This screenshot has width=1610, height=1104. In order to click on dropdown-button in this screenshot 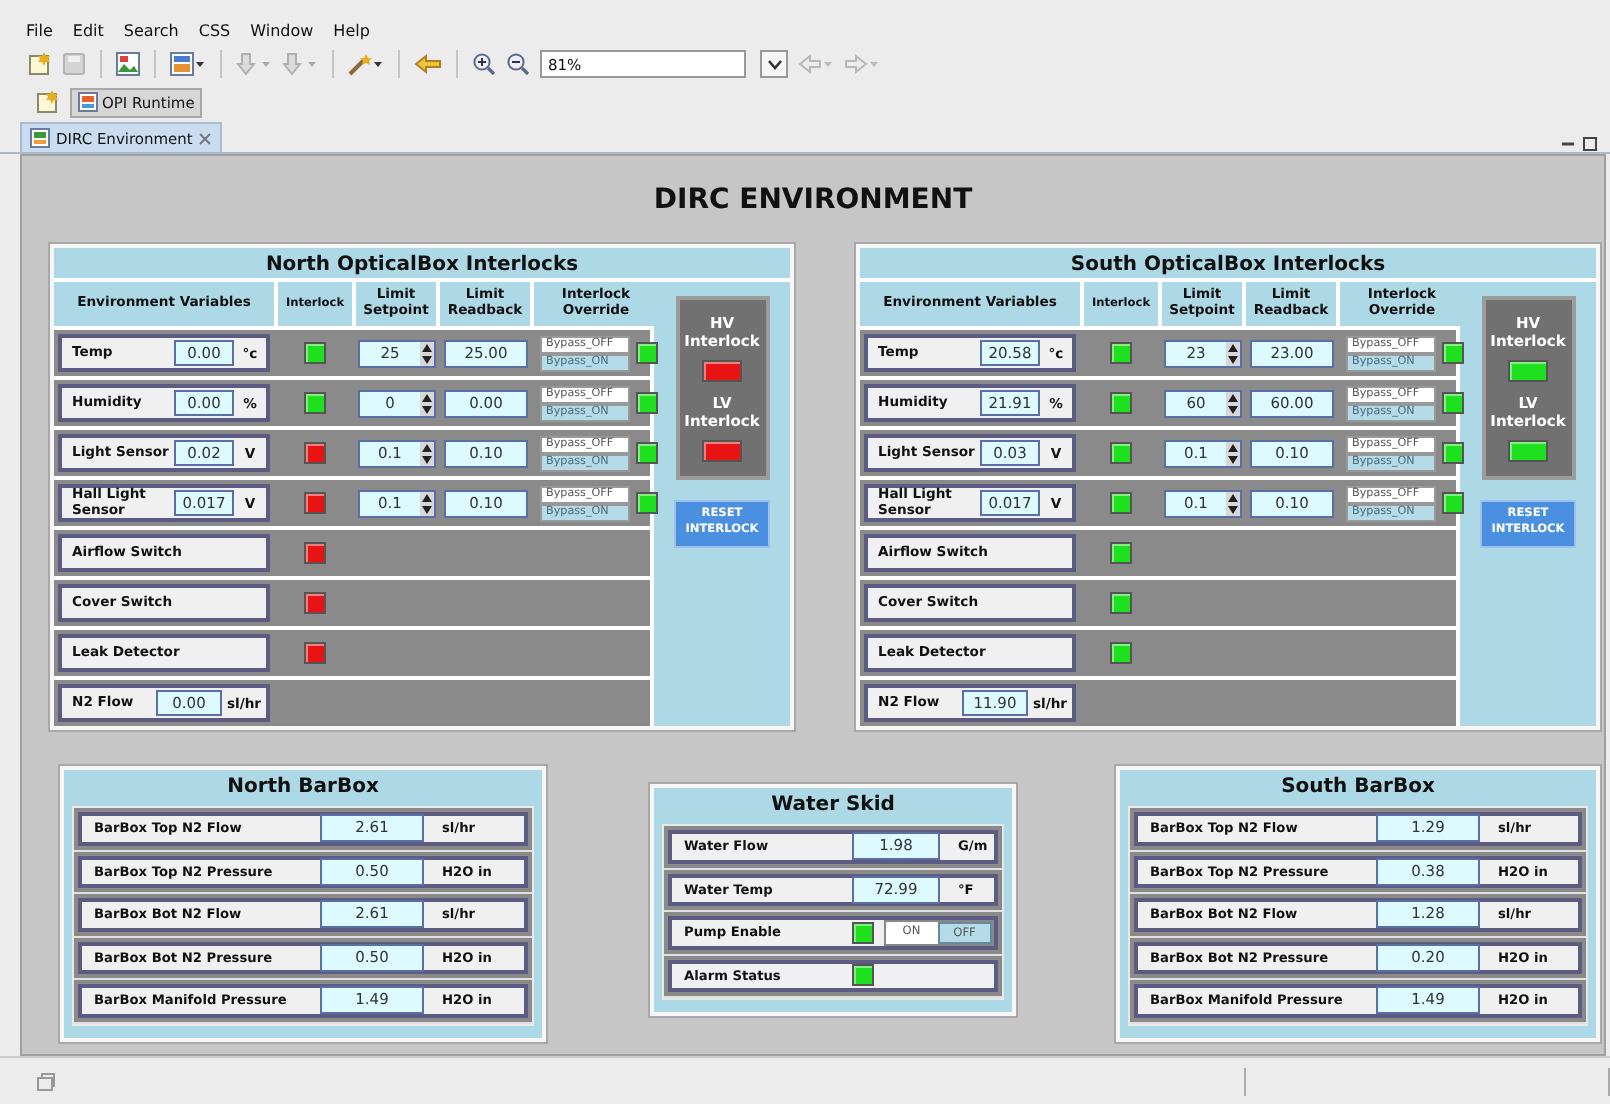, I will do `click(774, 64)`.